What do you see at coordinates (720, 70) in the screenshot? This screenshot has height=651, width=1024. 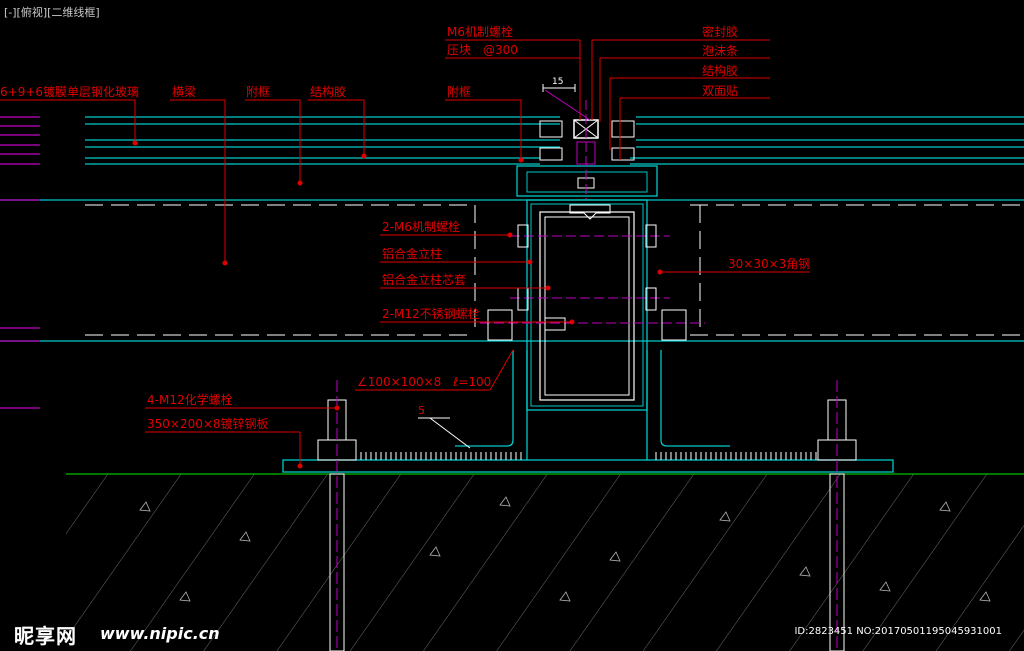 I see `label-struct-glue-right: 结构胶` at bounding box center [720, 70].